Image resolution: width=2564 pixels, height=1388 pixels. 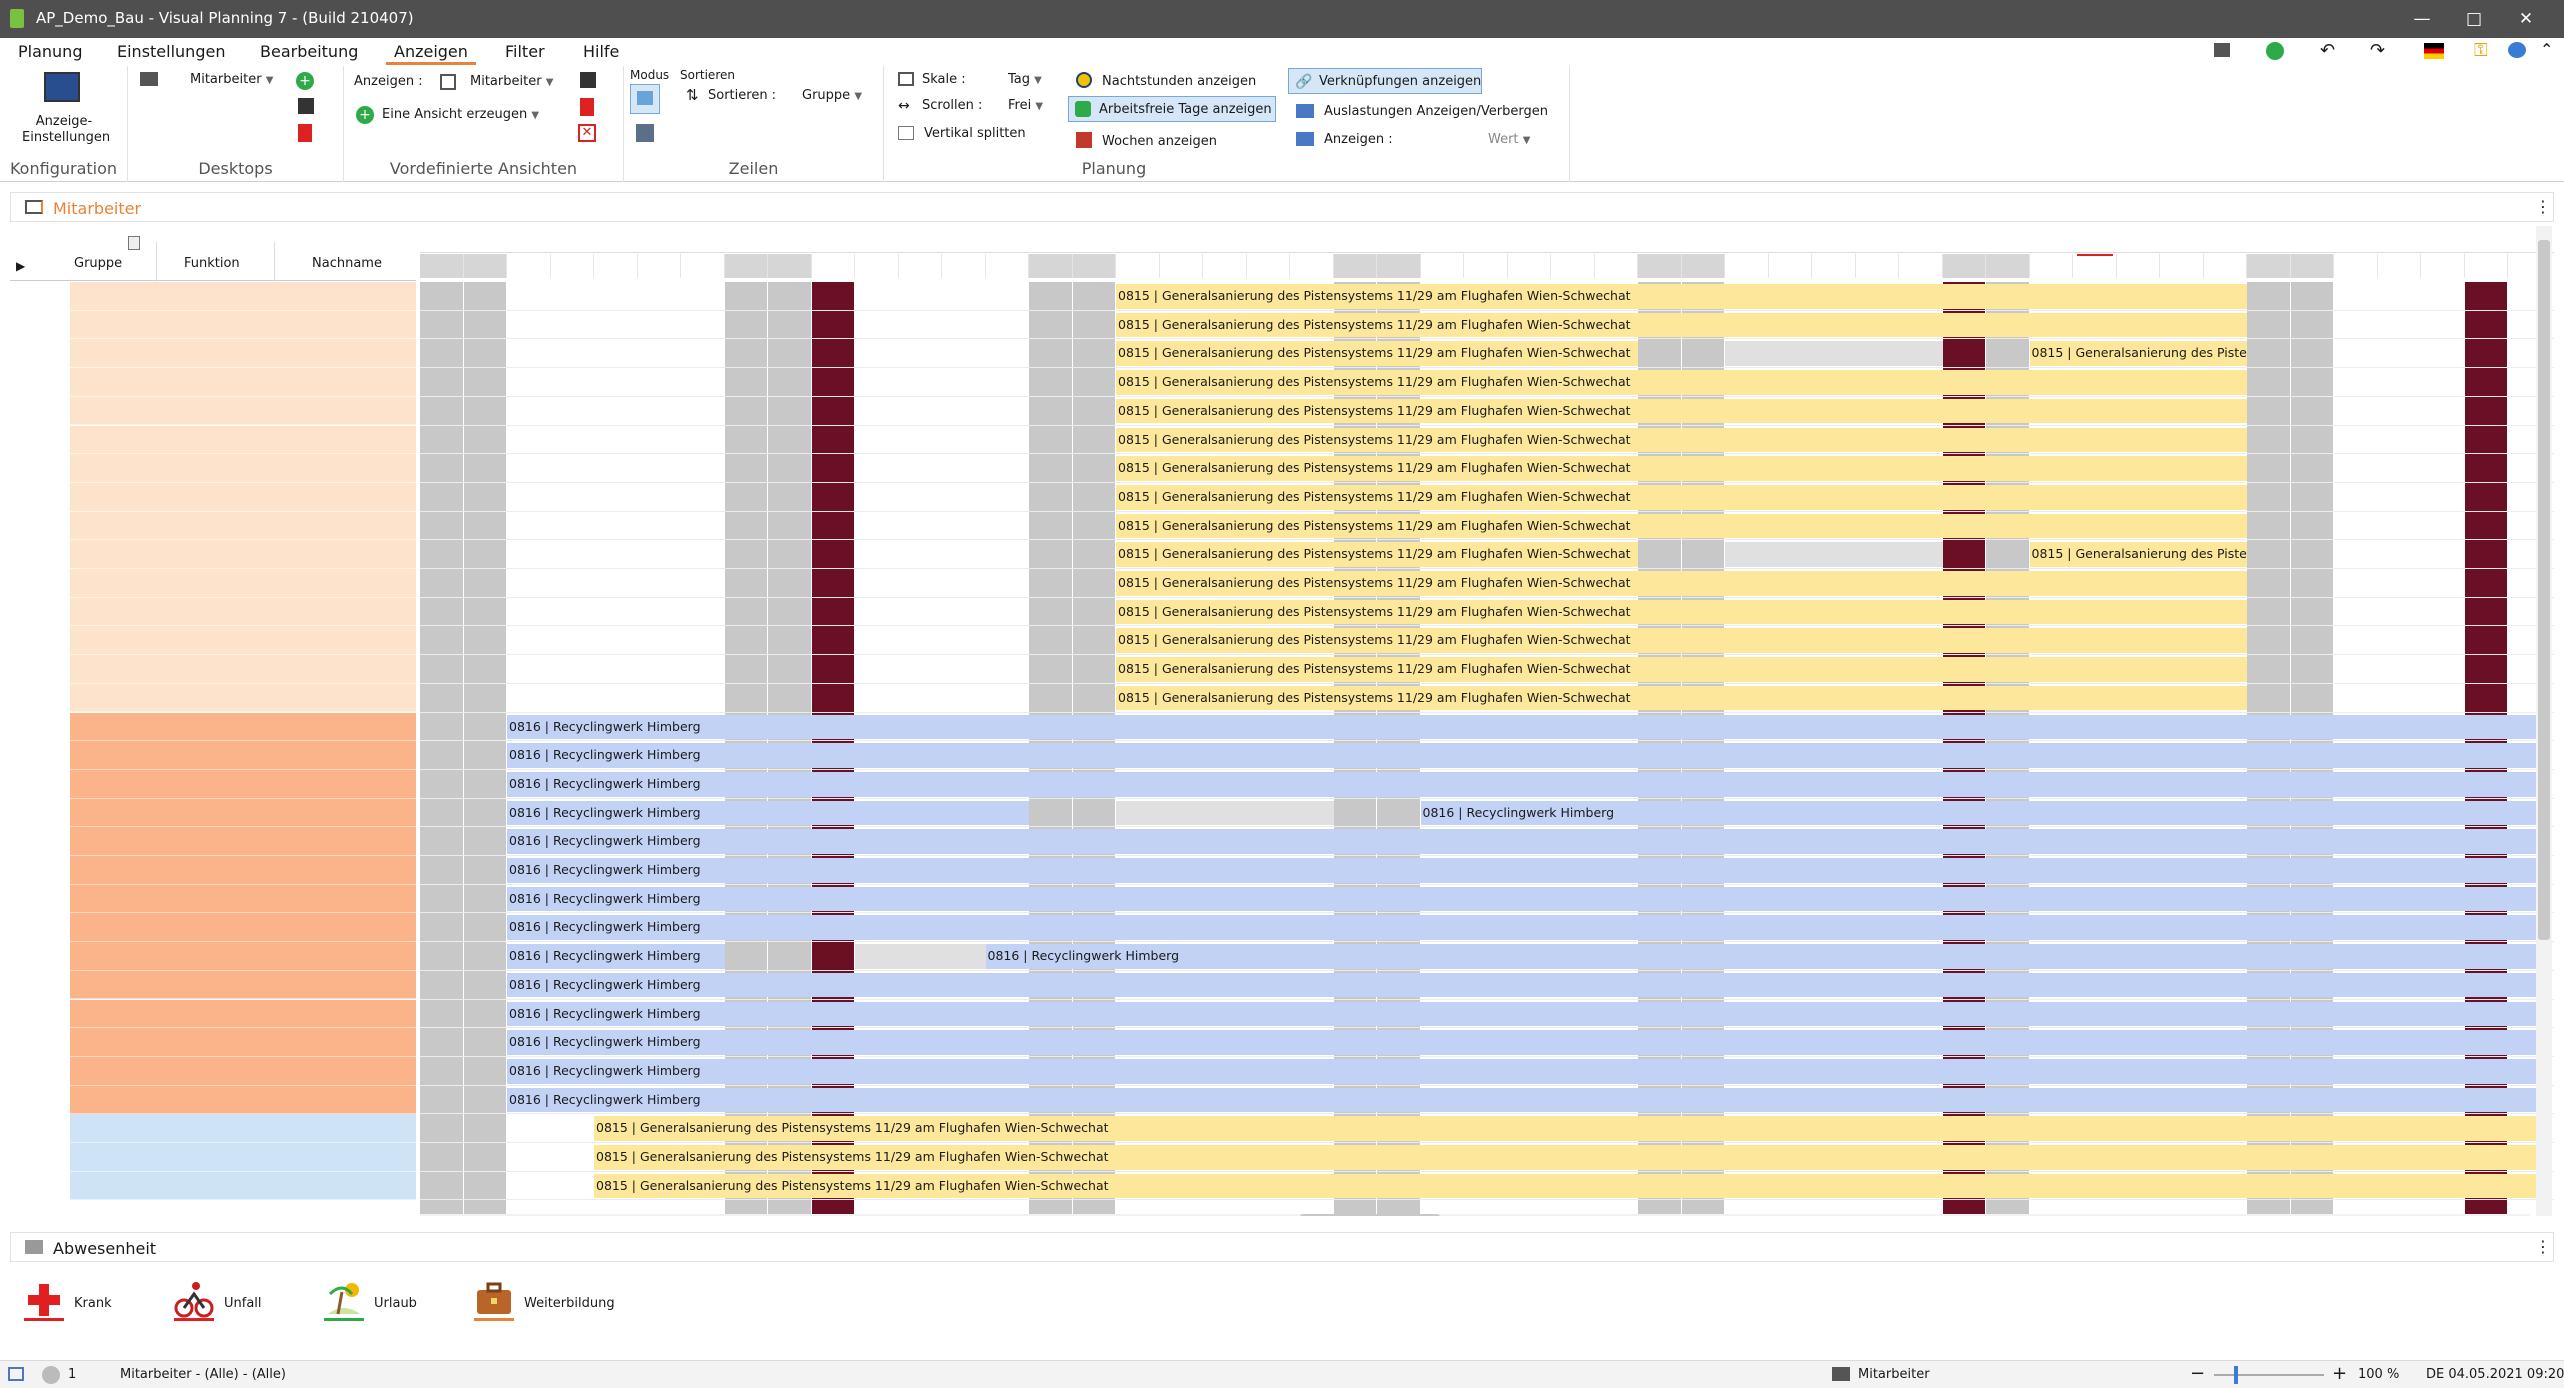 I want to click on online-status-icon, so click(x=2275, y=51).